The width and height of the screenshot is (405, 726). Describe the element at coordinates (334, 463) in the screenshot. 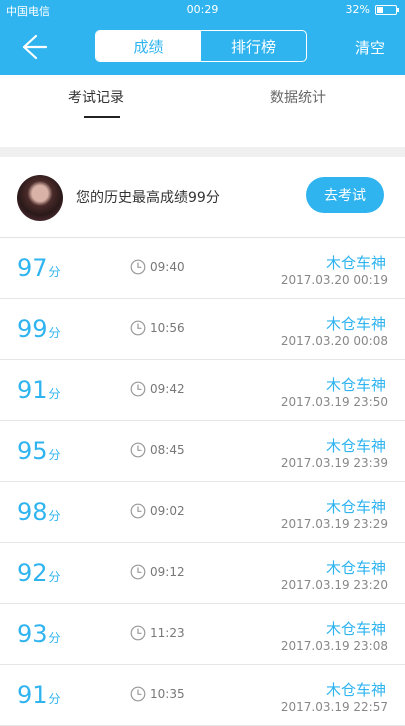

I see `record-date: 2017.03.19 23:39` at that location.